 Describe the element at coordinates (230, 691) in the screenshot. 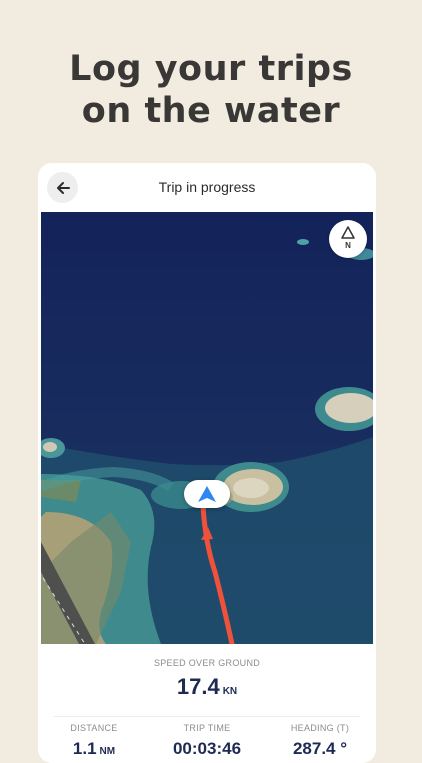

I see `speed-unit: KN` at that location.